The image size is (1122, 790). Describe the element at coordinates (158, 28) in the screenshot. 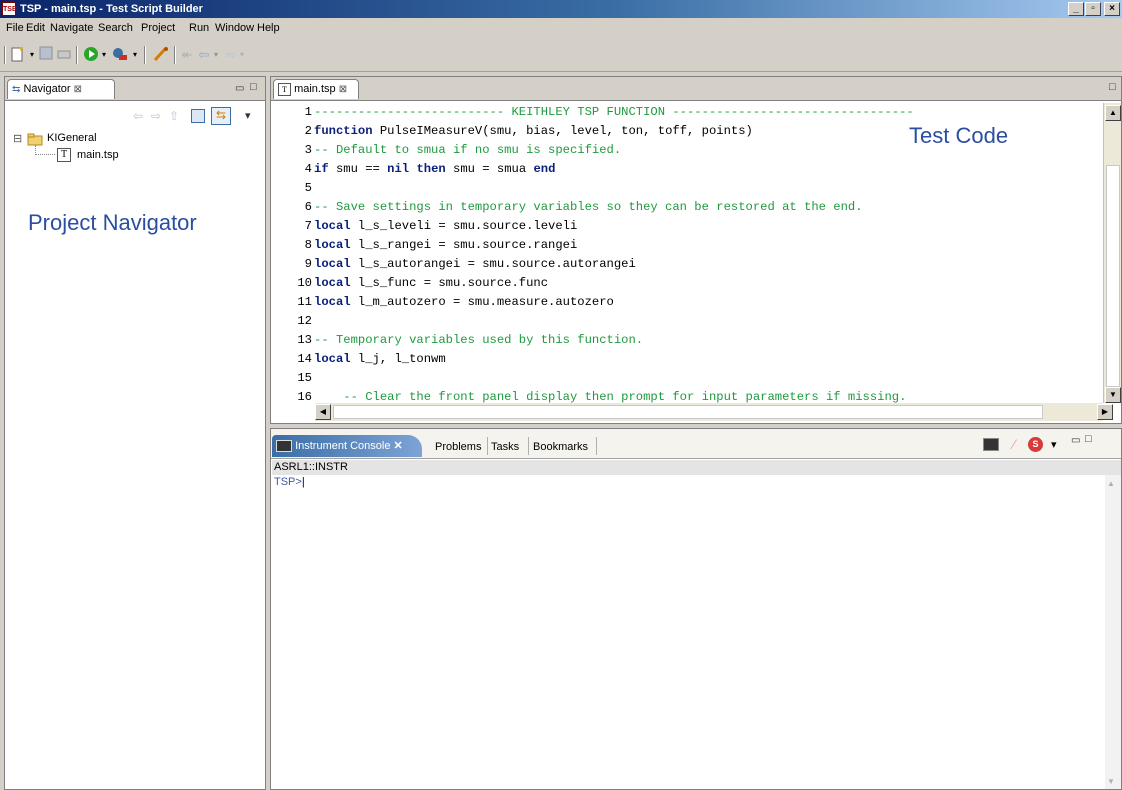

I see `menu-project: Project` at that location.